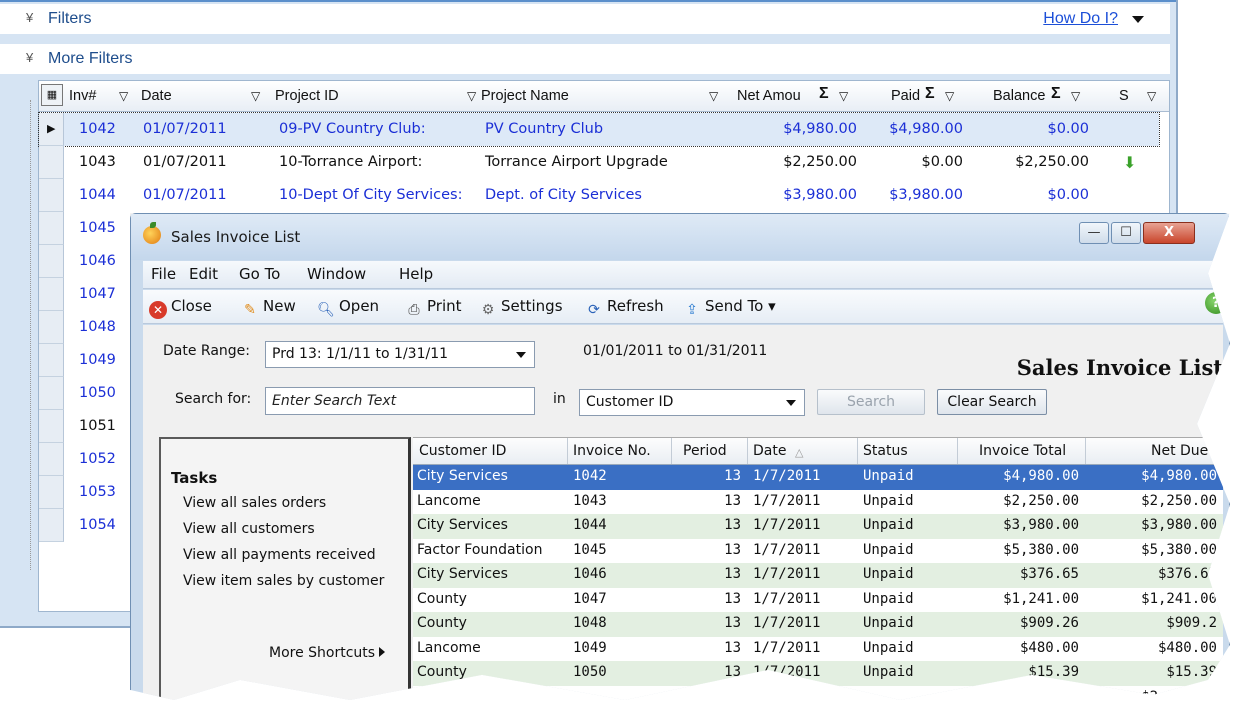 The image size is (1244, 715). Describe the element at coordinates (525, 96) in the screenshot. I see `column-header-project-name: Project Name` at that location.